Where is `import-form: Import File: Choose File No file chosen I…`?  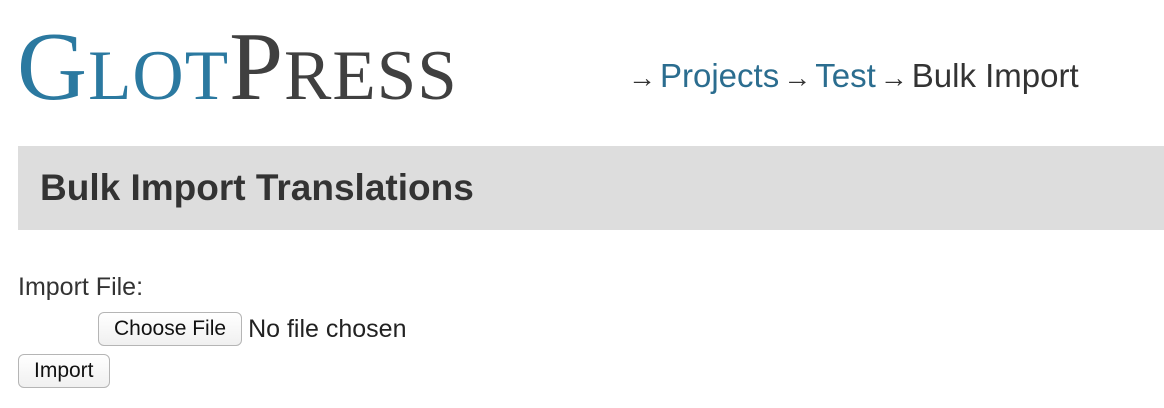 import-form: Import File: Choose File No file chosen I… is located at coordinates (212, 330).